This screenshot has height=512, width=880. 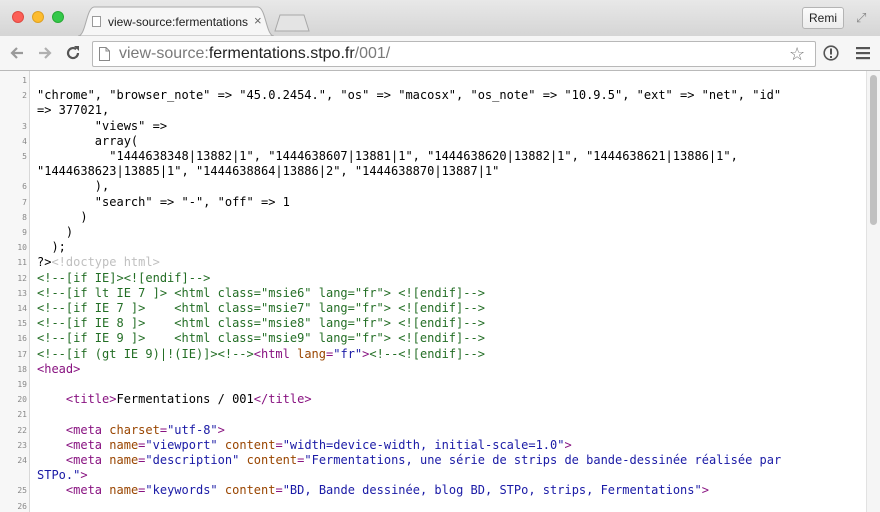 What do you see at coordinates (433, 505) in the screenshot?
I see `source-line: 26` at bounding box center [433, 505].